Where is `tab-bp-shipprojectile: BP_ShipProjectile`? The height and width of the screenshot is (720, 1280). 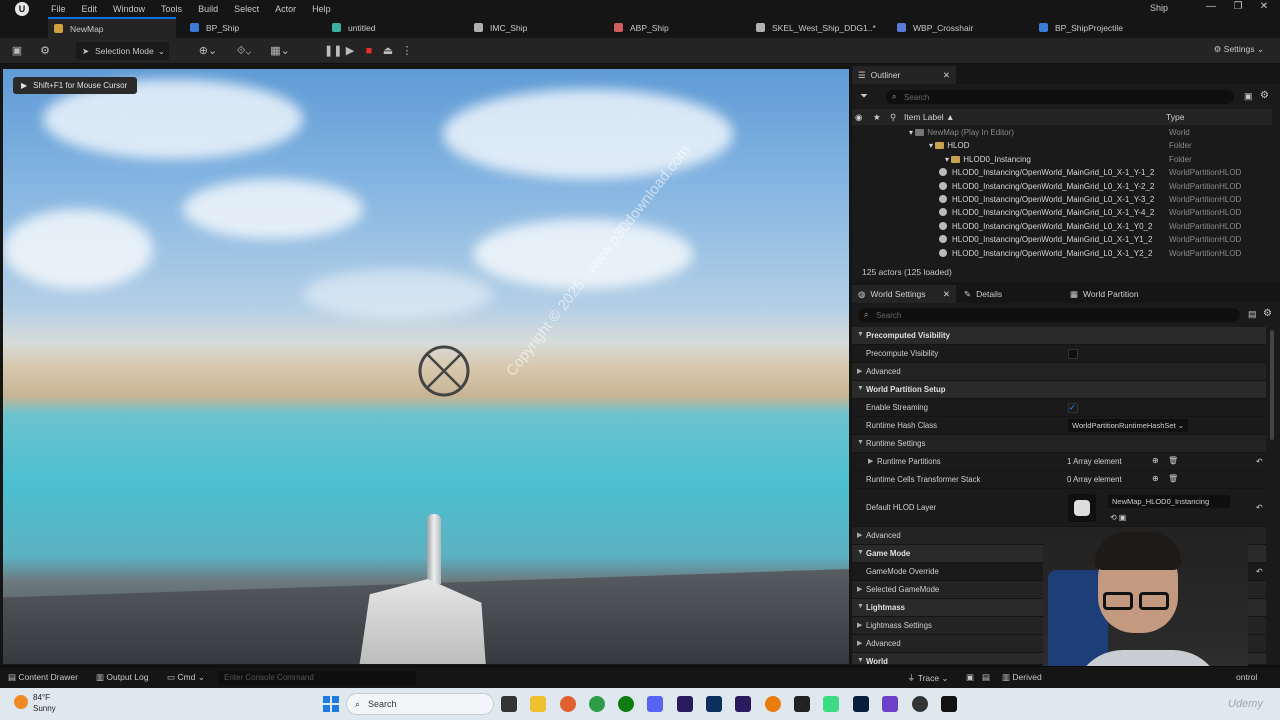
tab-bp-shipprojectile: BP_ShipProjectile is located at coordinates (1081, 27).